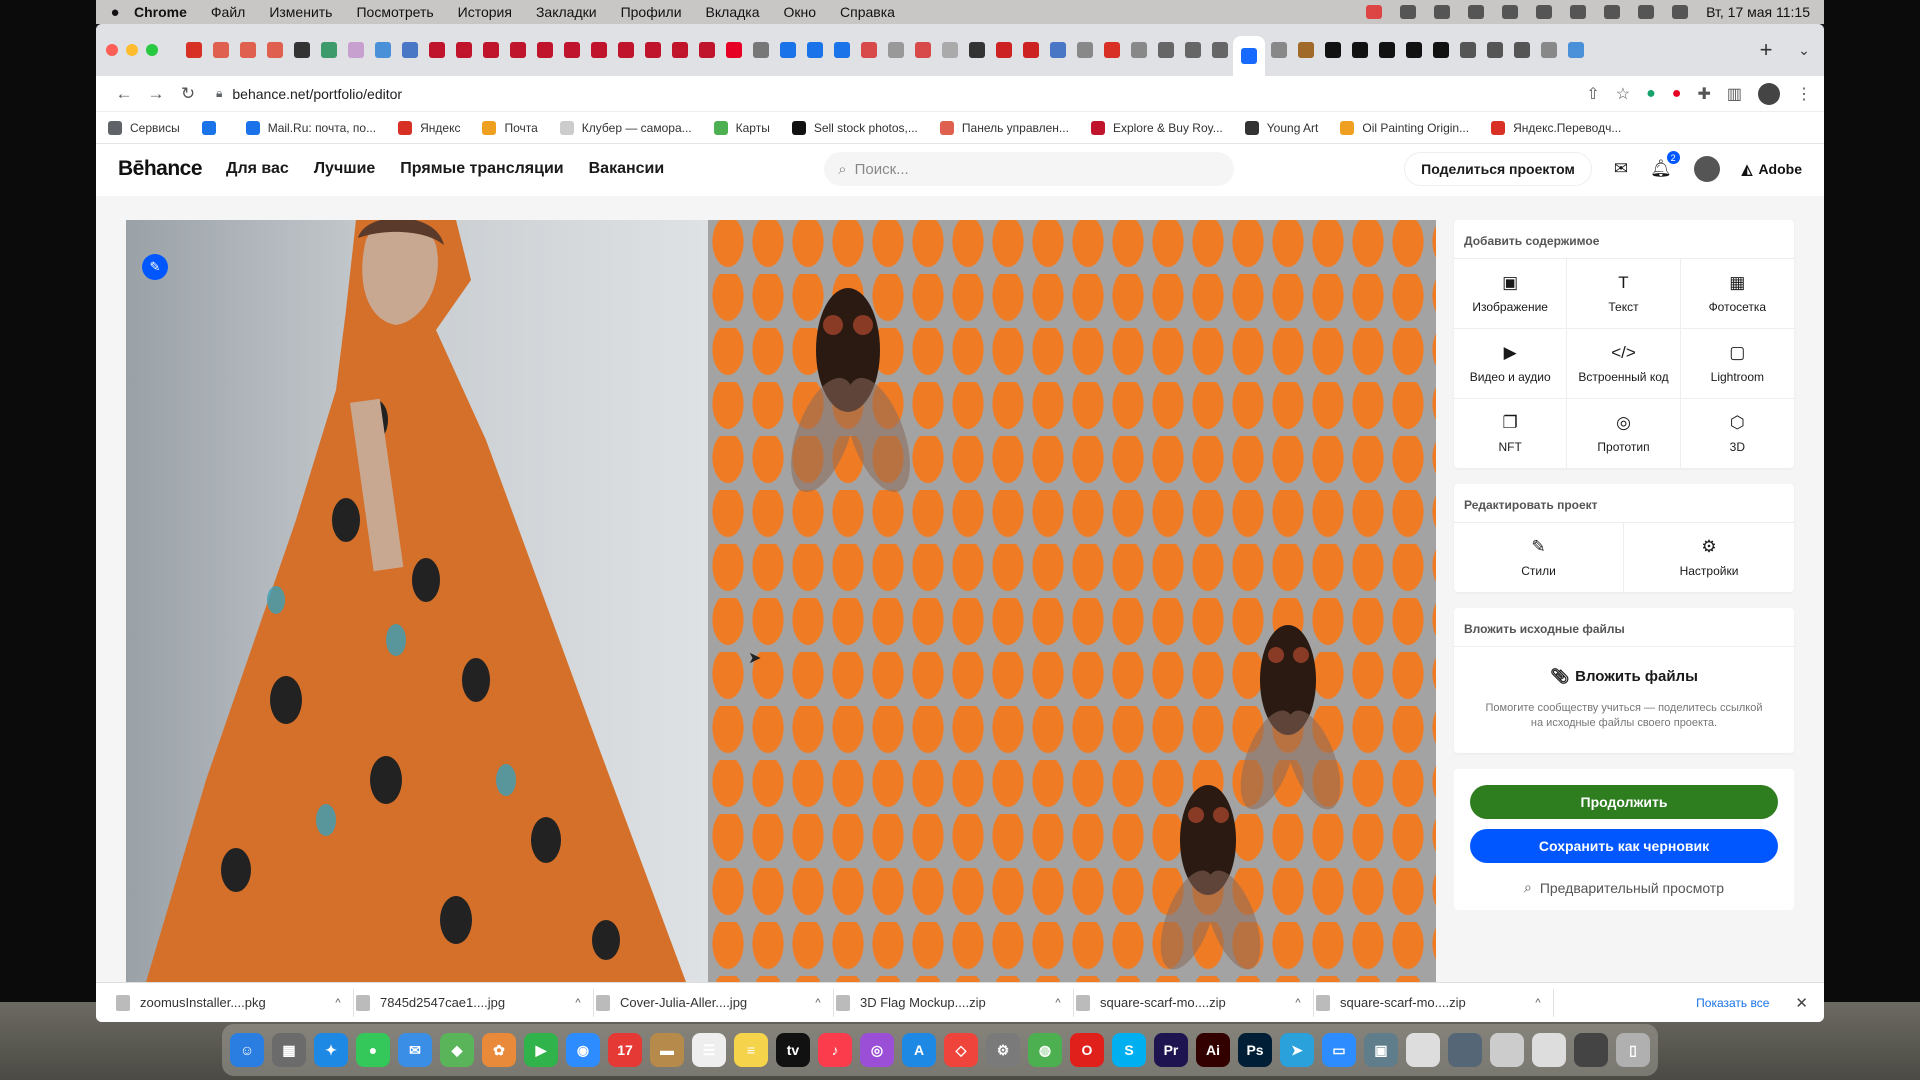  Describe the element at coordinates (429, 127) in the screenshot. I see `bookmark-item: Яндекс` at that location.